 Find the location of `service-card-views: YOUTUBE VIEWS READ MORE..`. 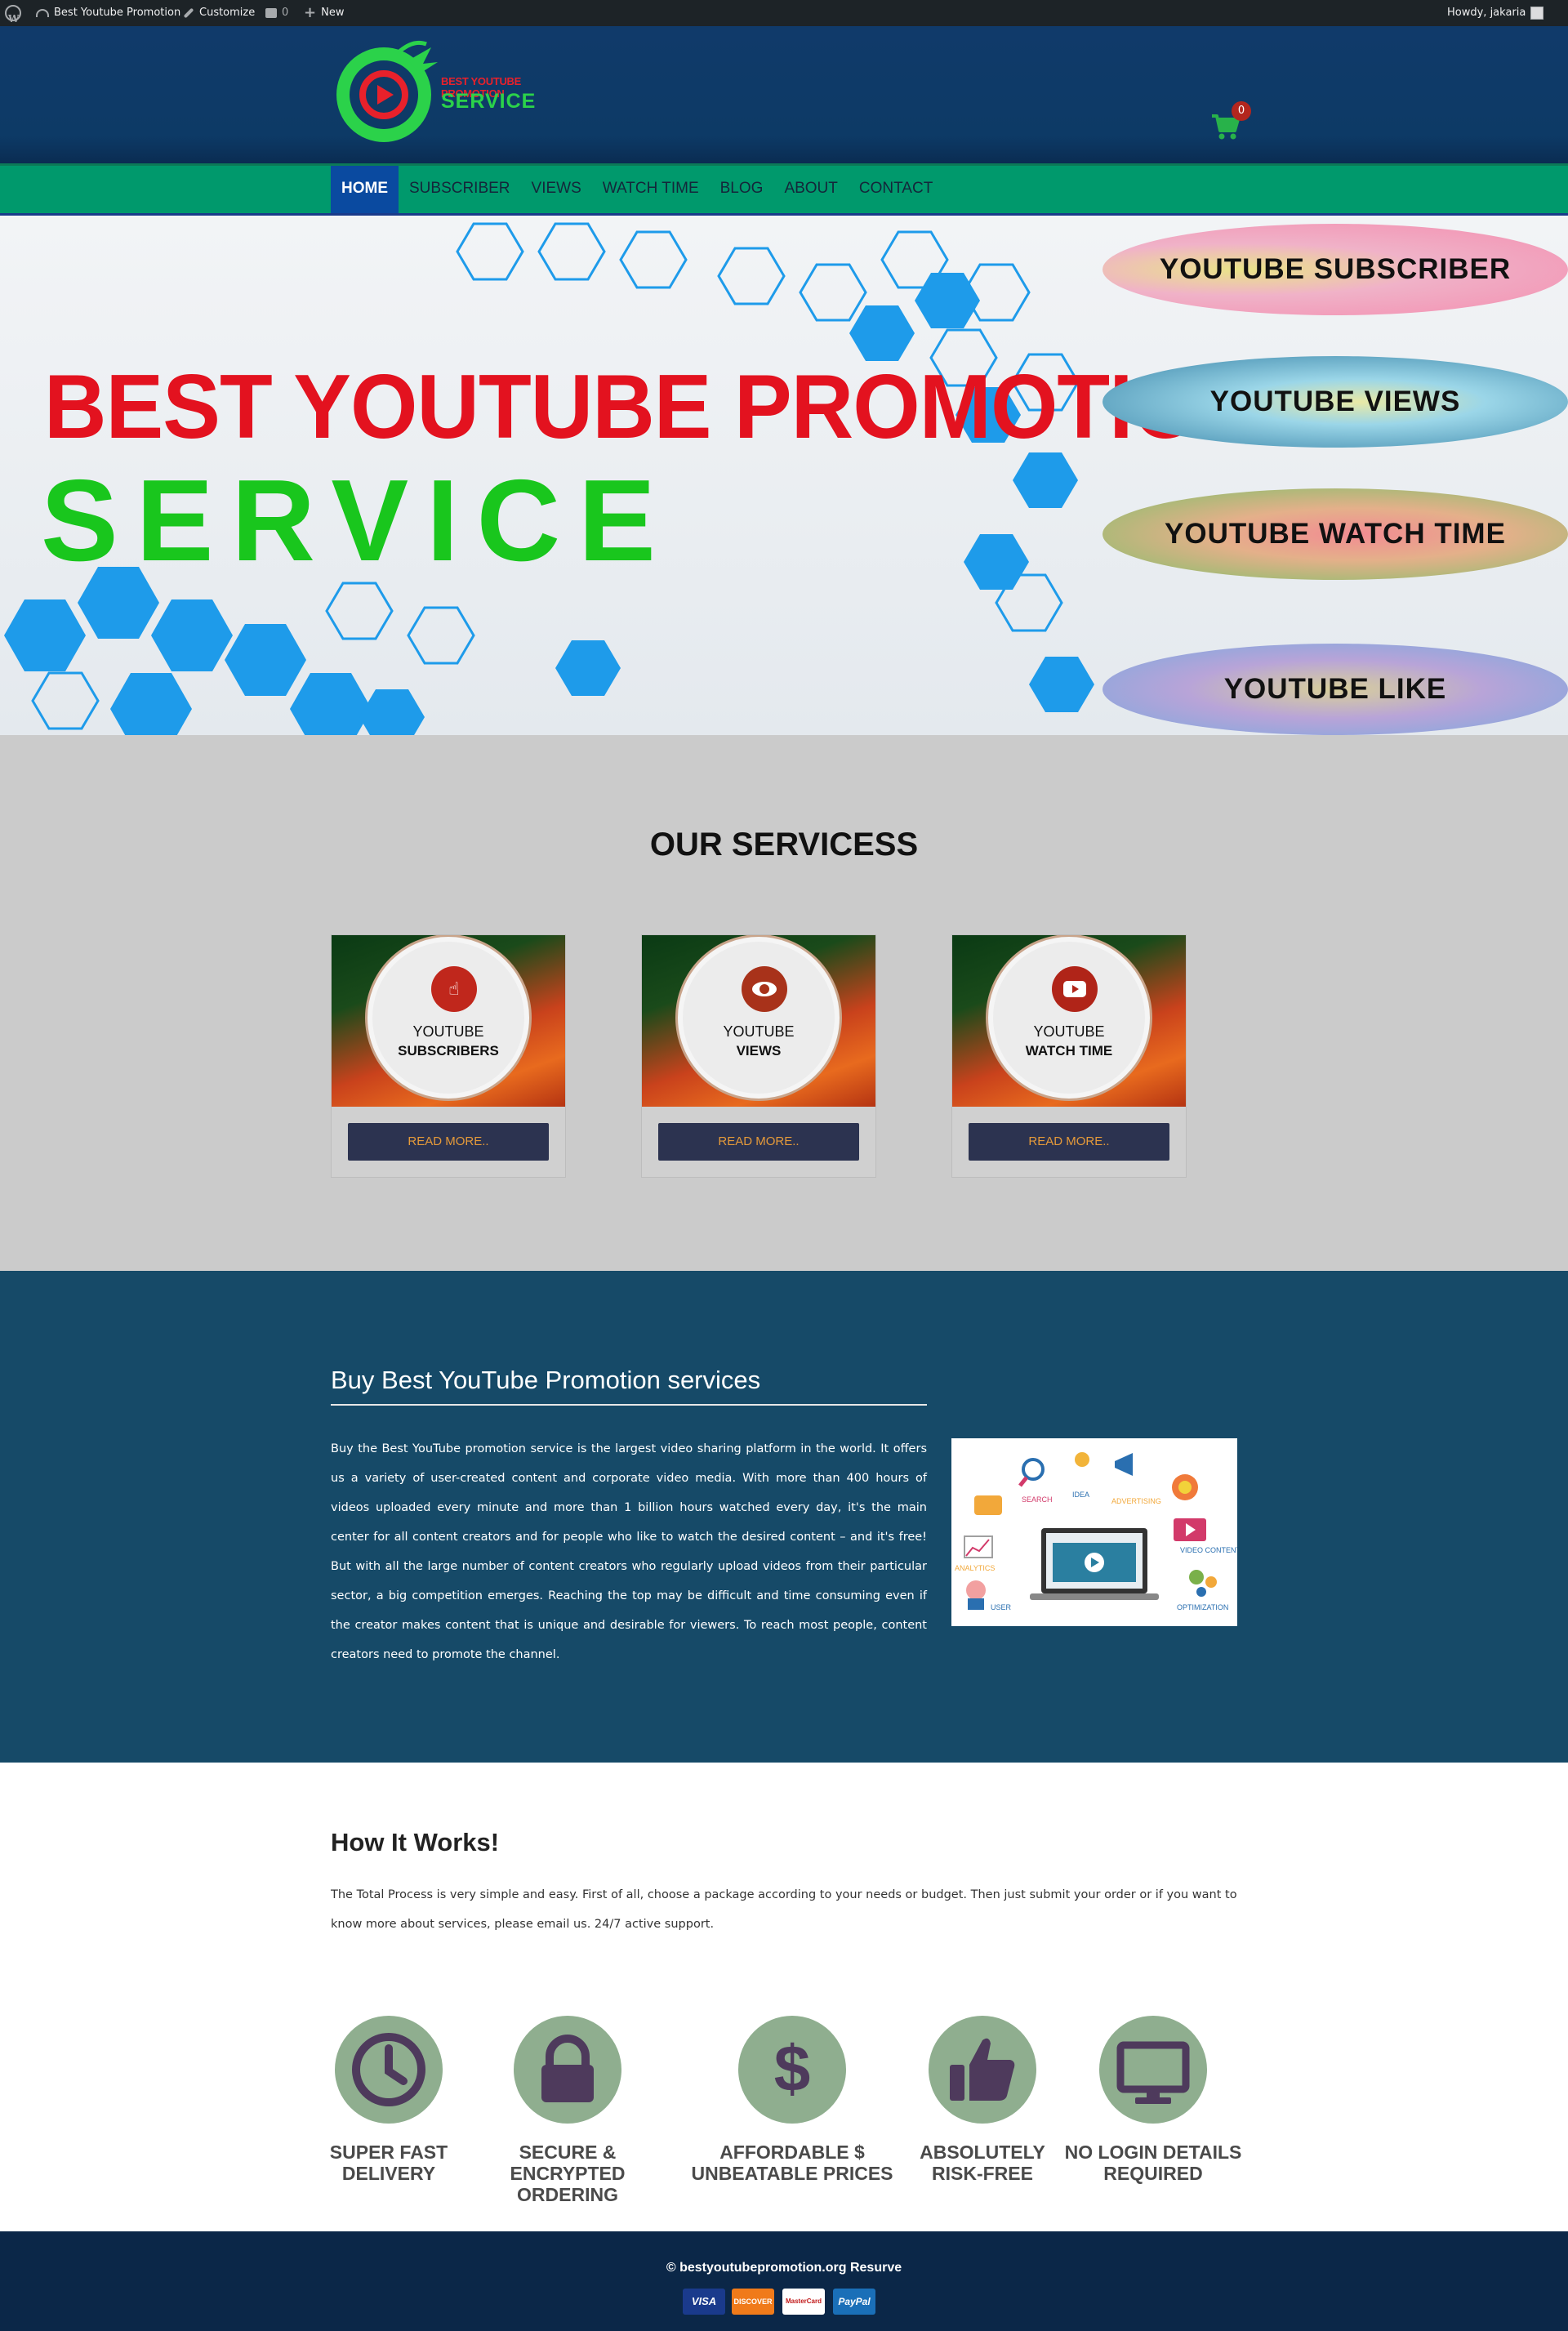

service-card-views: YOUTUBE VIEWS READ MORE.. is located at coordinates (758, 1056).